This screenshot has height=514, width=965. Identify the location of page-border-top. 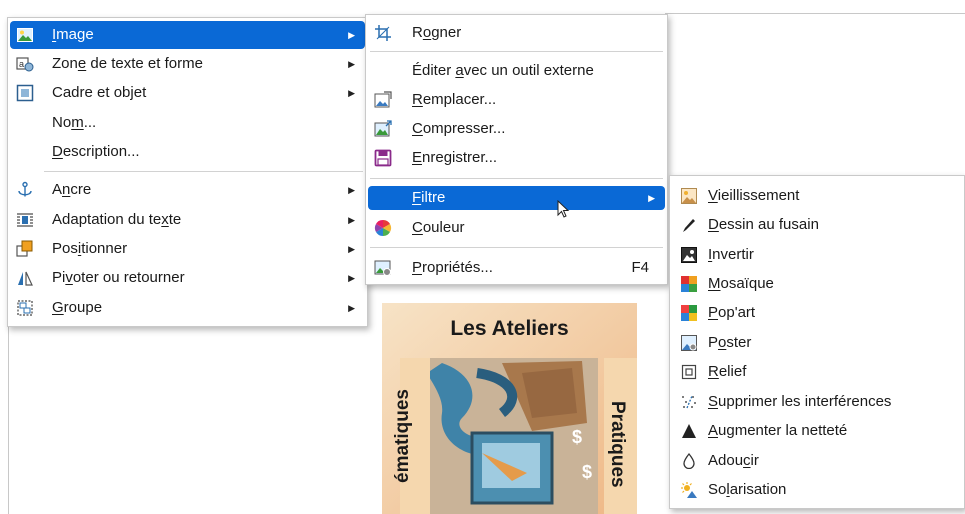
(815, 13).